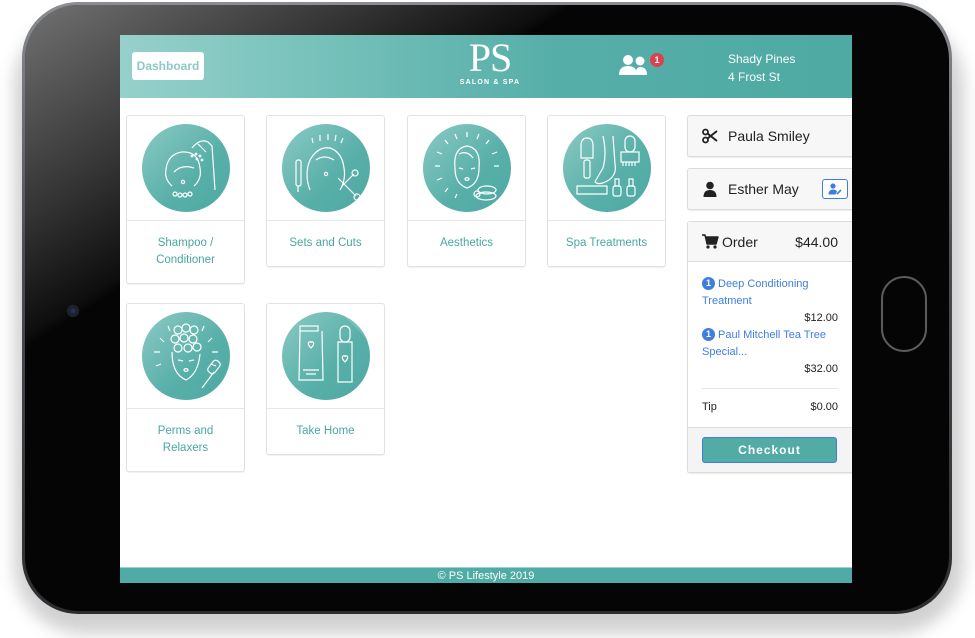 This screenshot has width=975, height=638. Describe the element at coordinates (186, 168) in the screenshot. I see `shampoo-shower-icon` at that location.